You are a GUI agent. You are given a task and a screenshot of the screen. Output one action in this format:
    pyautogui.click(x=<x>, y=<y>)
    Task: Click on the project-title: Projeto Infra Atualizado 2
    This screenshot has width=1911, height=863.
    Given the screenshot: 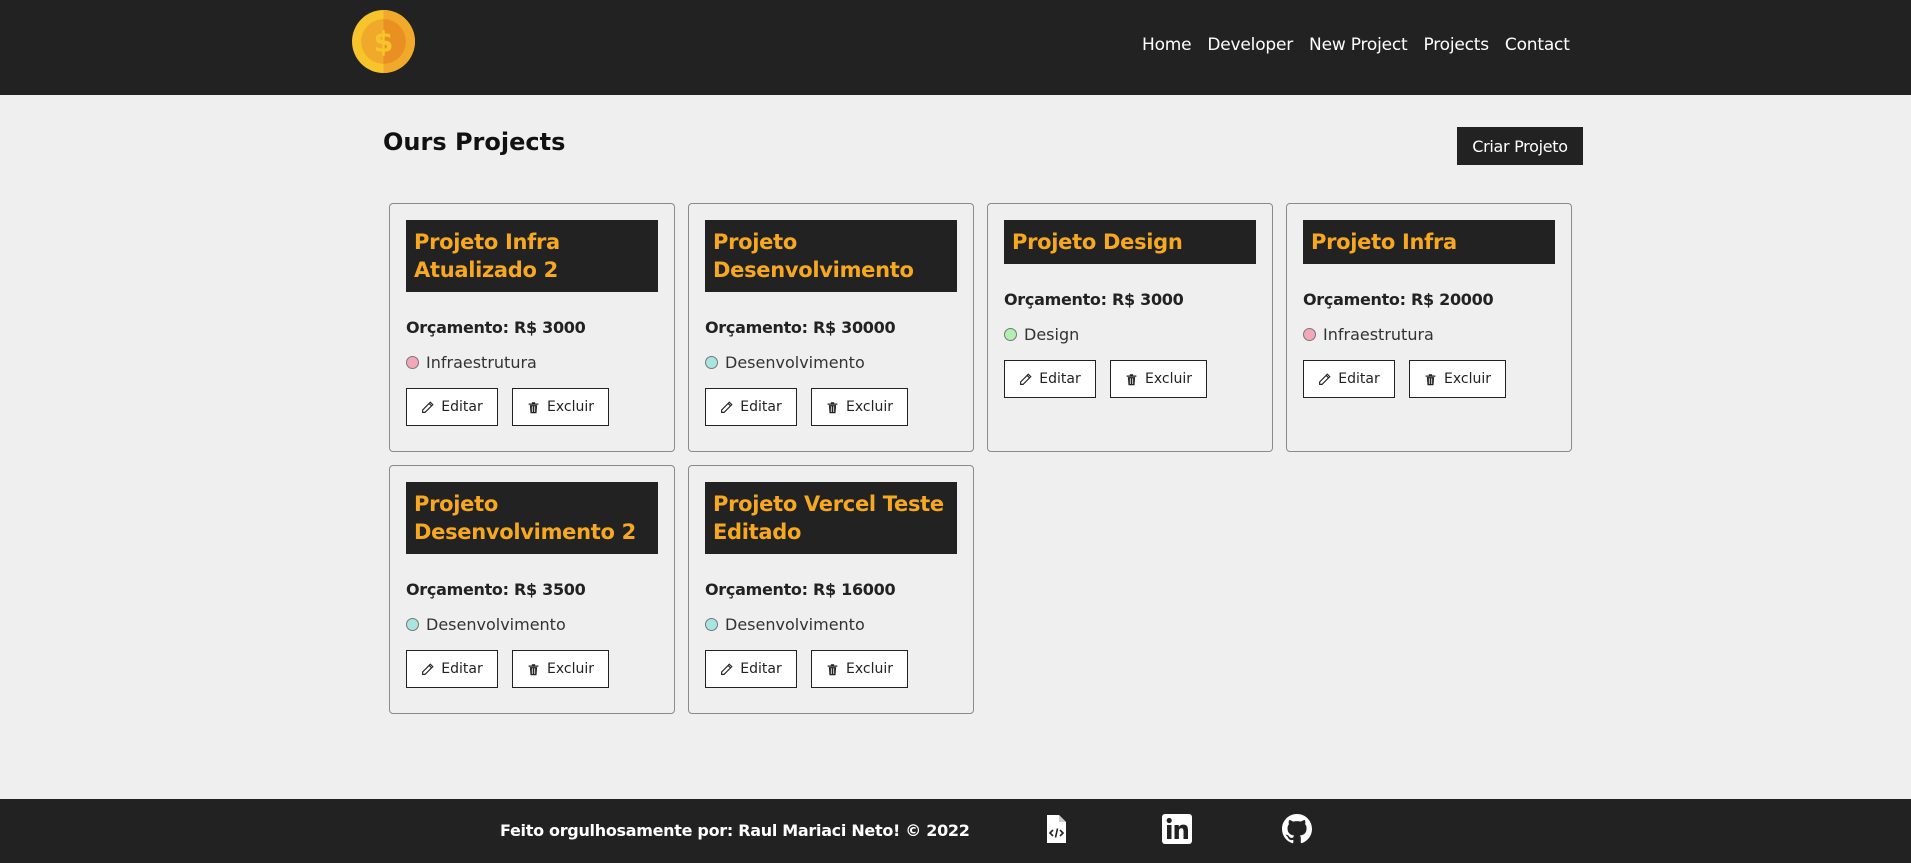 What is the action you would take?
    pyautogui.click(x=532, y=256)
    